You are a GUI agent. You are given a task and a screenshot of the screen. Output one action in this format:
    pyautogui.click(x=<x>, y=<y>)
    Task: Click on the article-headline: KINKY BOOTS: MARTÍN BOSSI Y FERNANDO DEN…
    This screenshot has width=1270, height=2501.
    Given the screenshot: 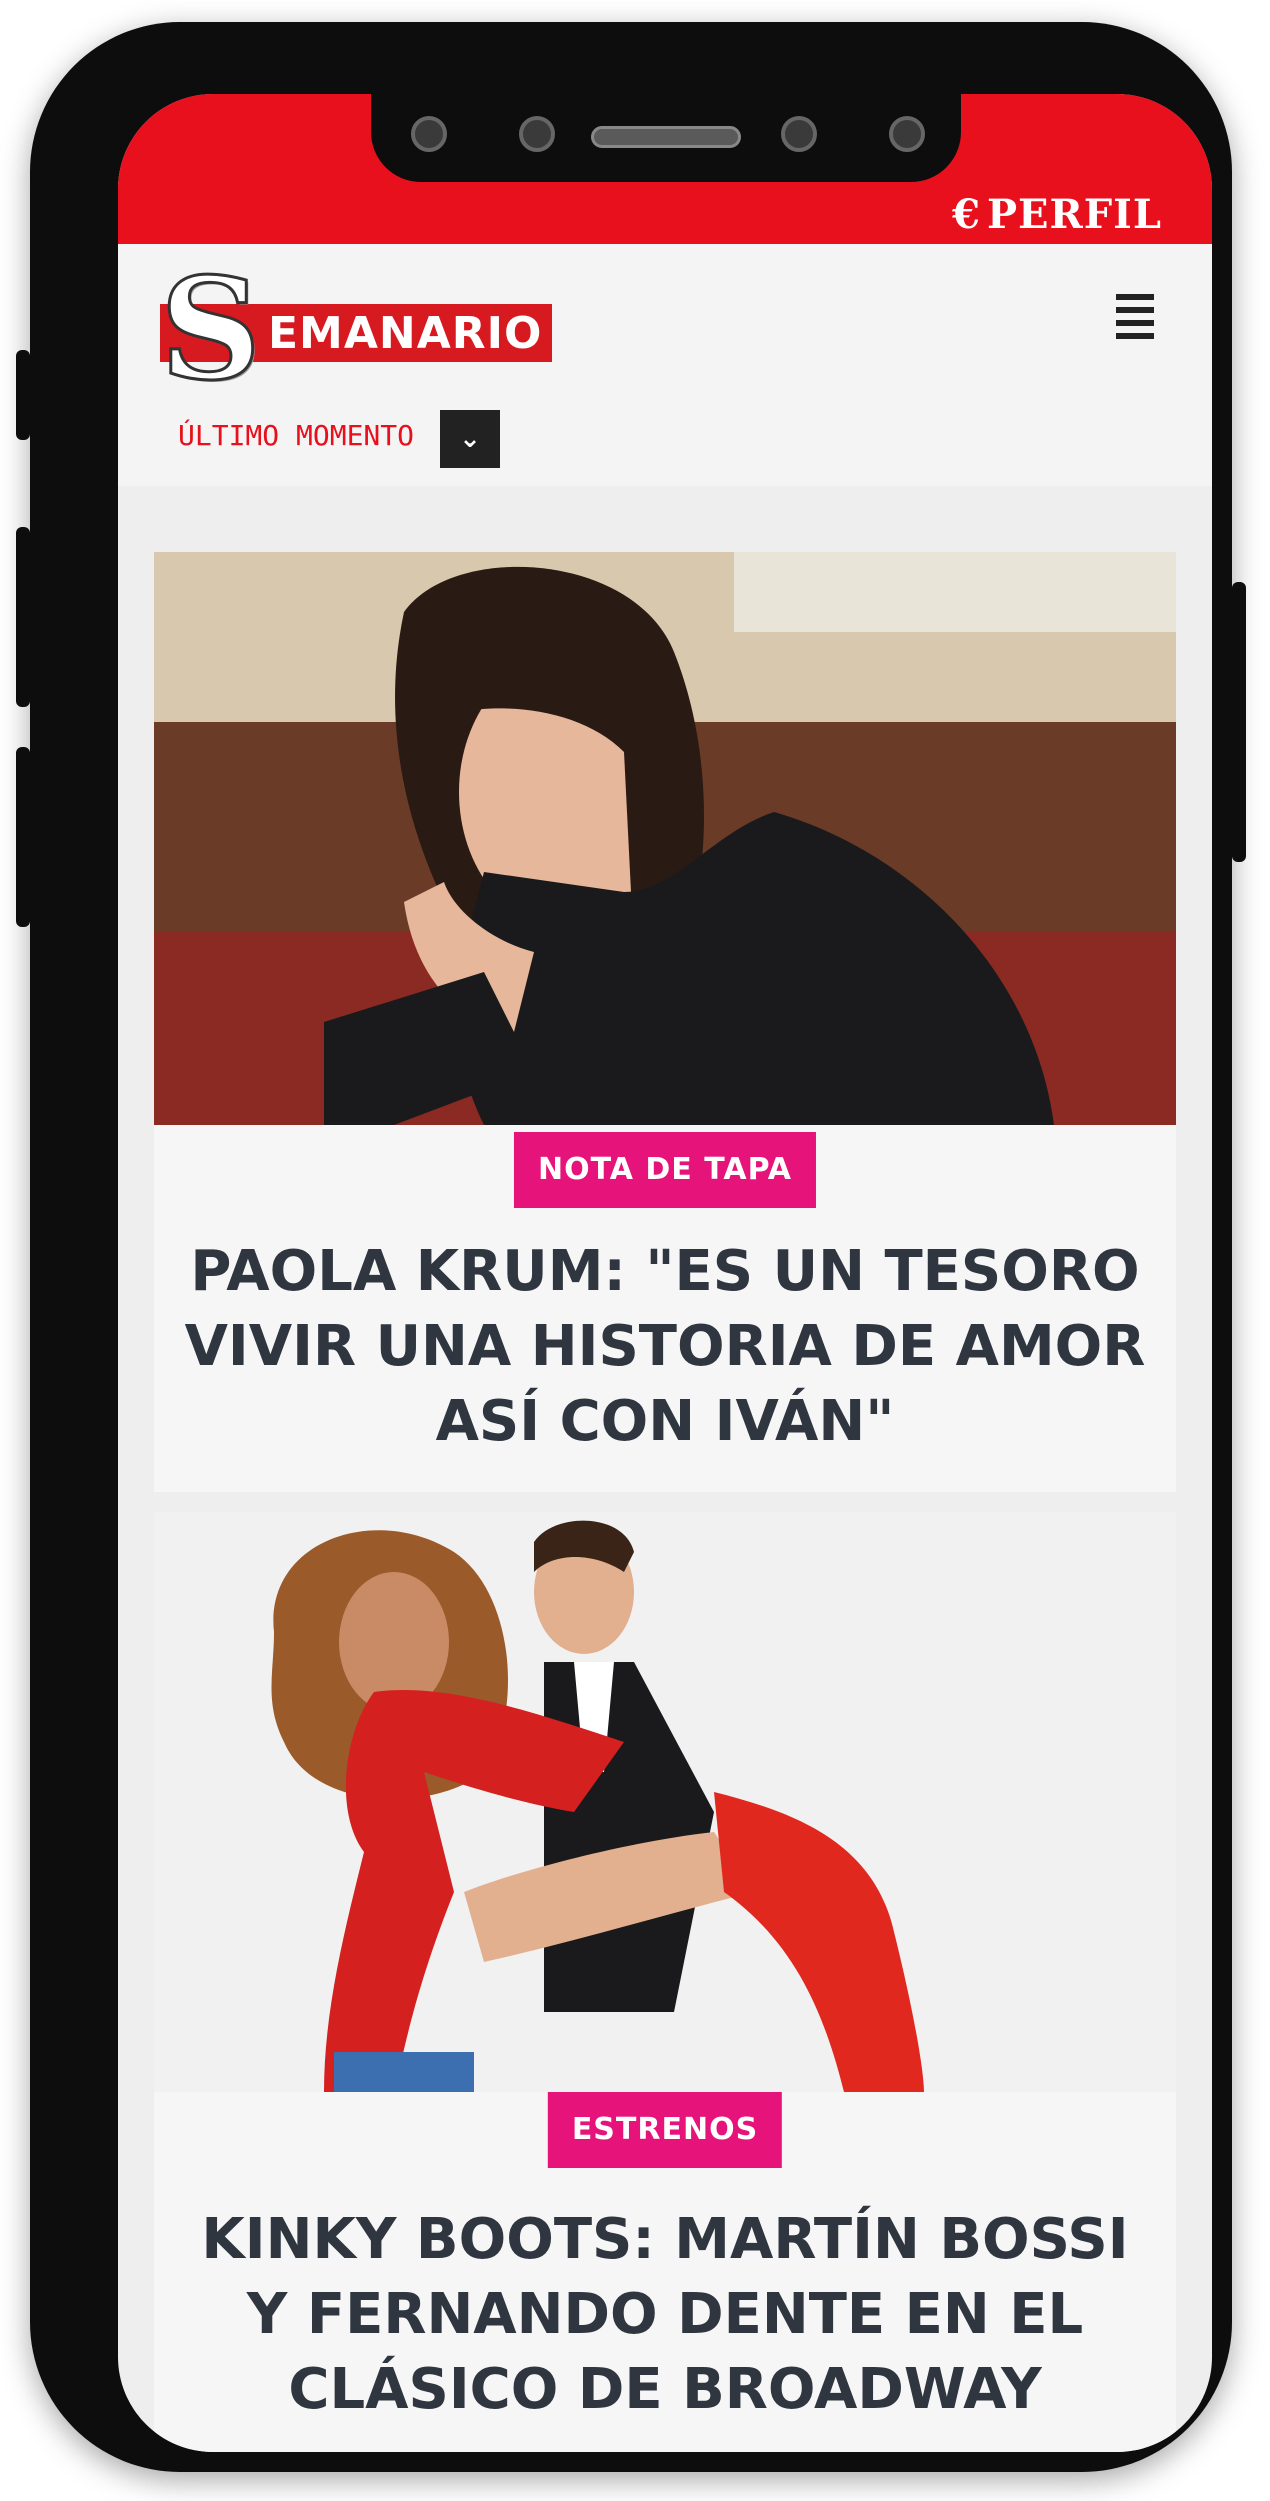 What is the action you would take?
    pyautogui.click(x=665, y=2314)
    